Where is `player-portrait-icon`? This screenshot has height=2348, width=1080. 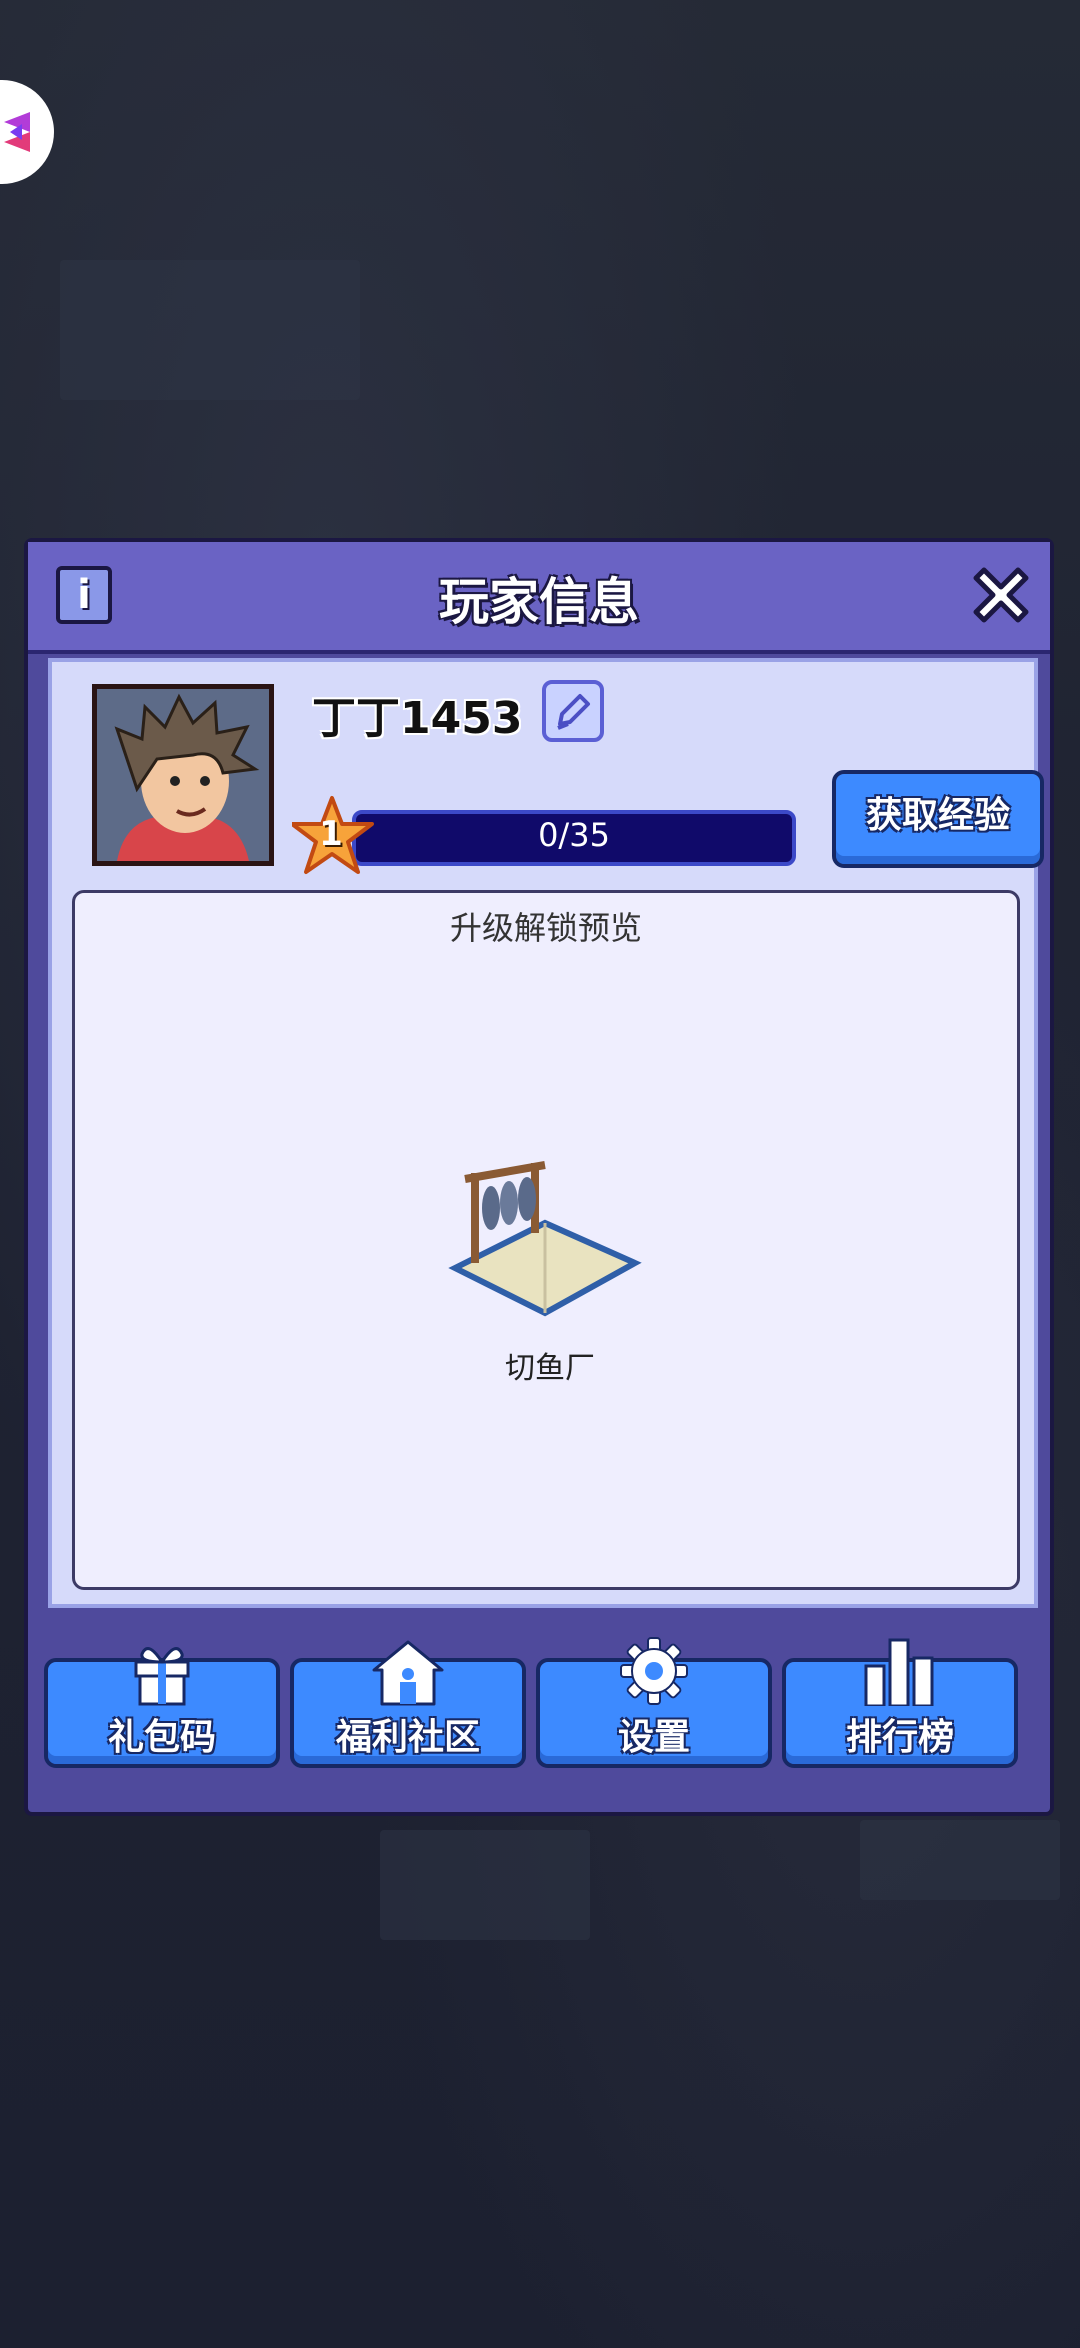
player-portrait-icon is located at coordinates (183, 775).